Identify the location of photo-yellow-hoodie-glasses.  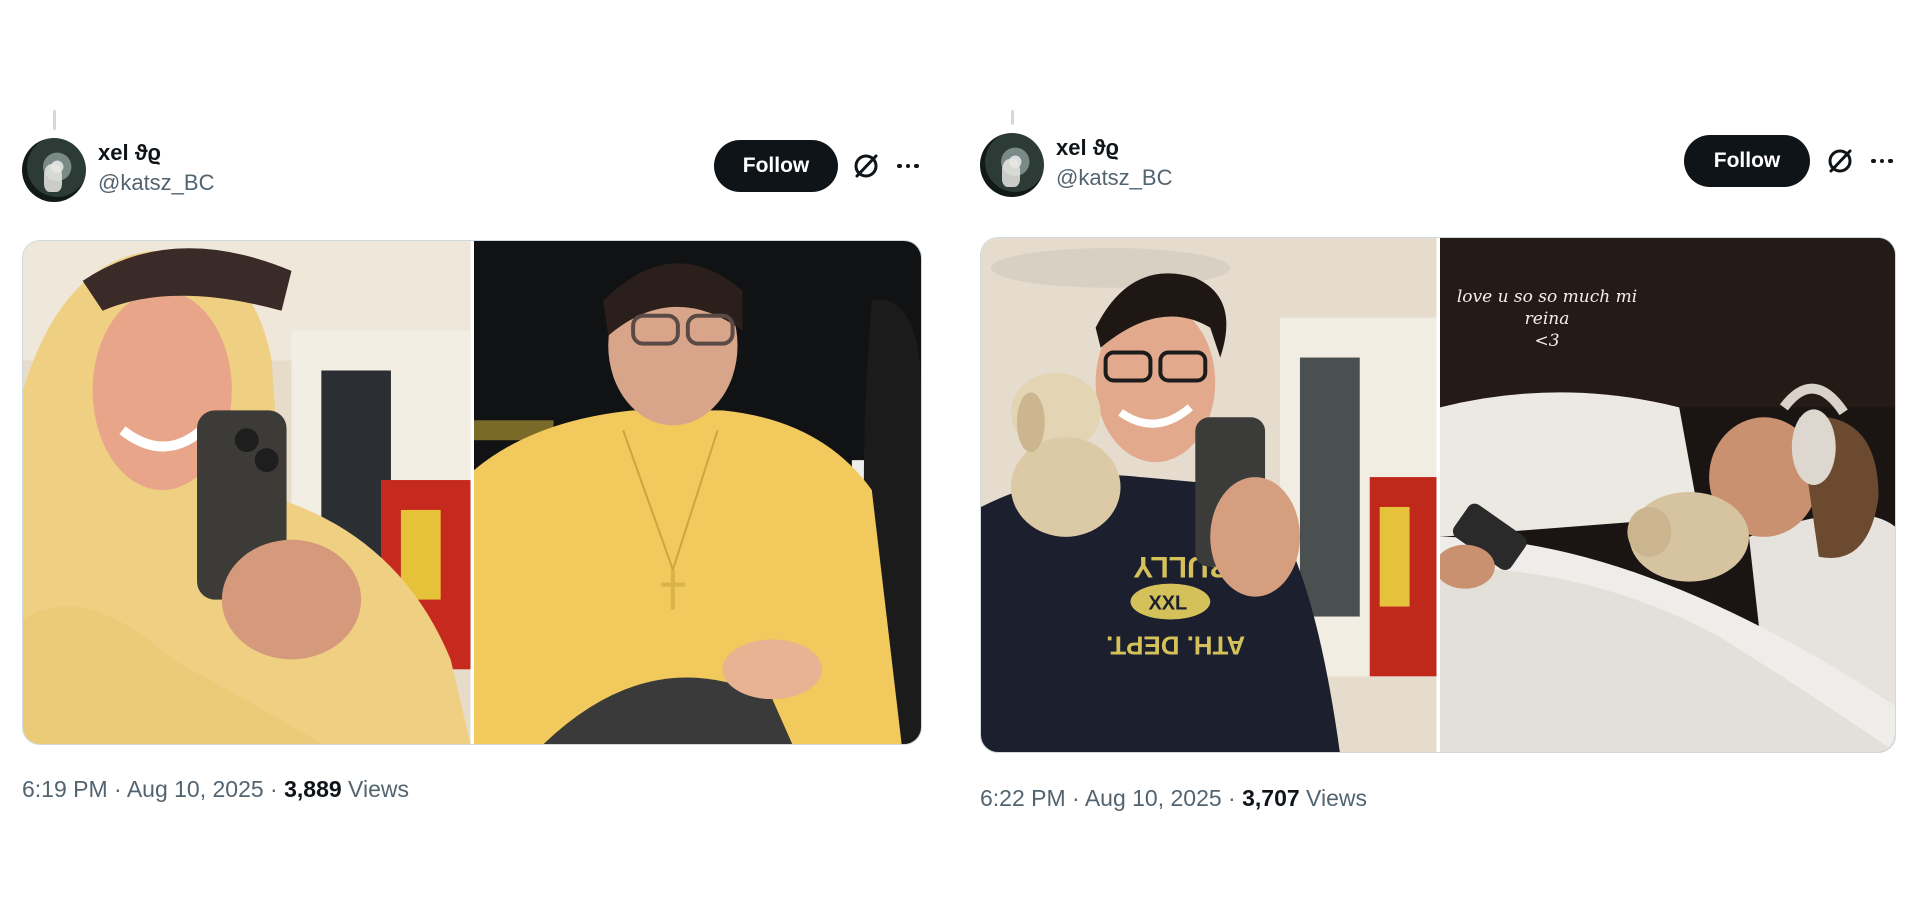
(697, 492).